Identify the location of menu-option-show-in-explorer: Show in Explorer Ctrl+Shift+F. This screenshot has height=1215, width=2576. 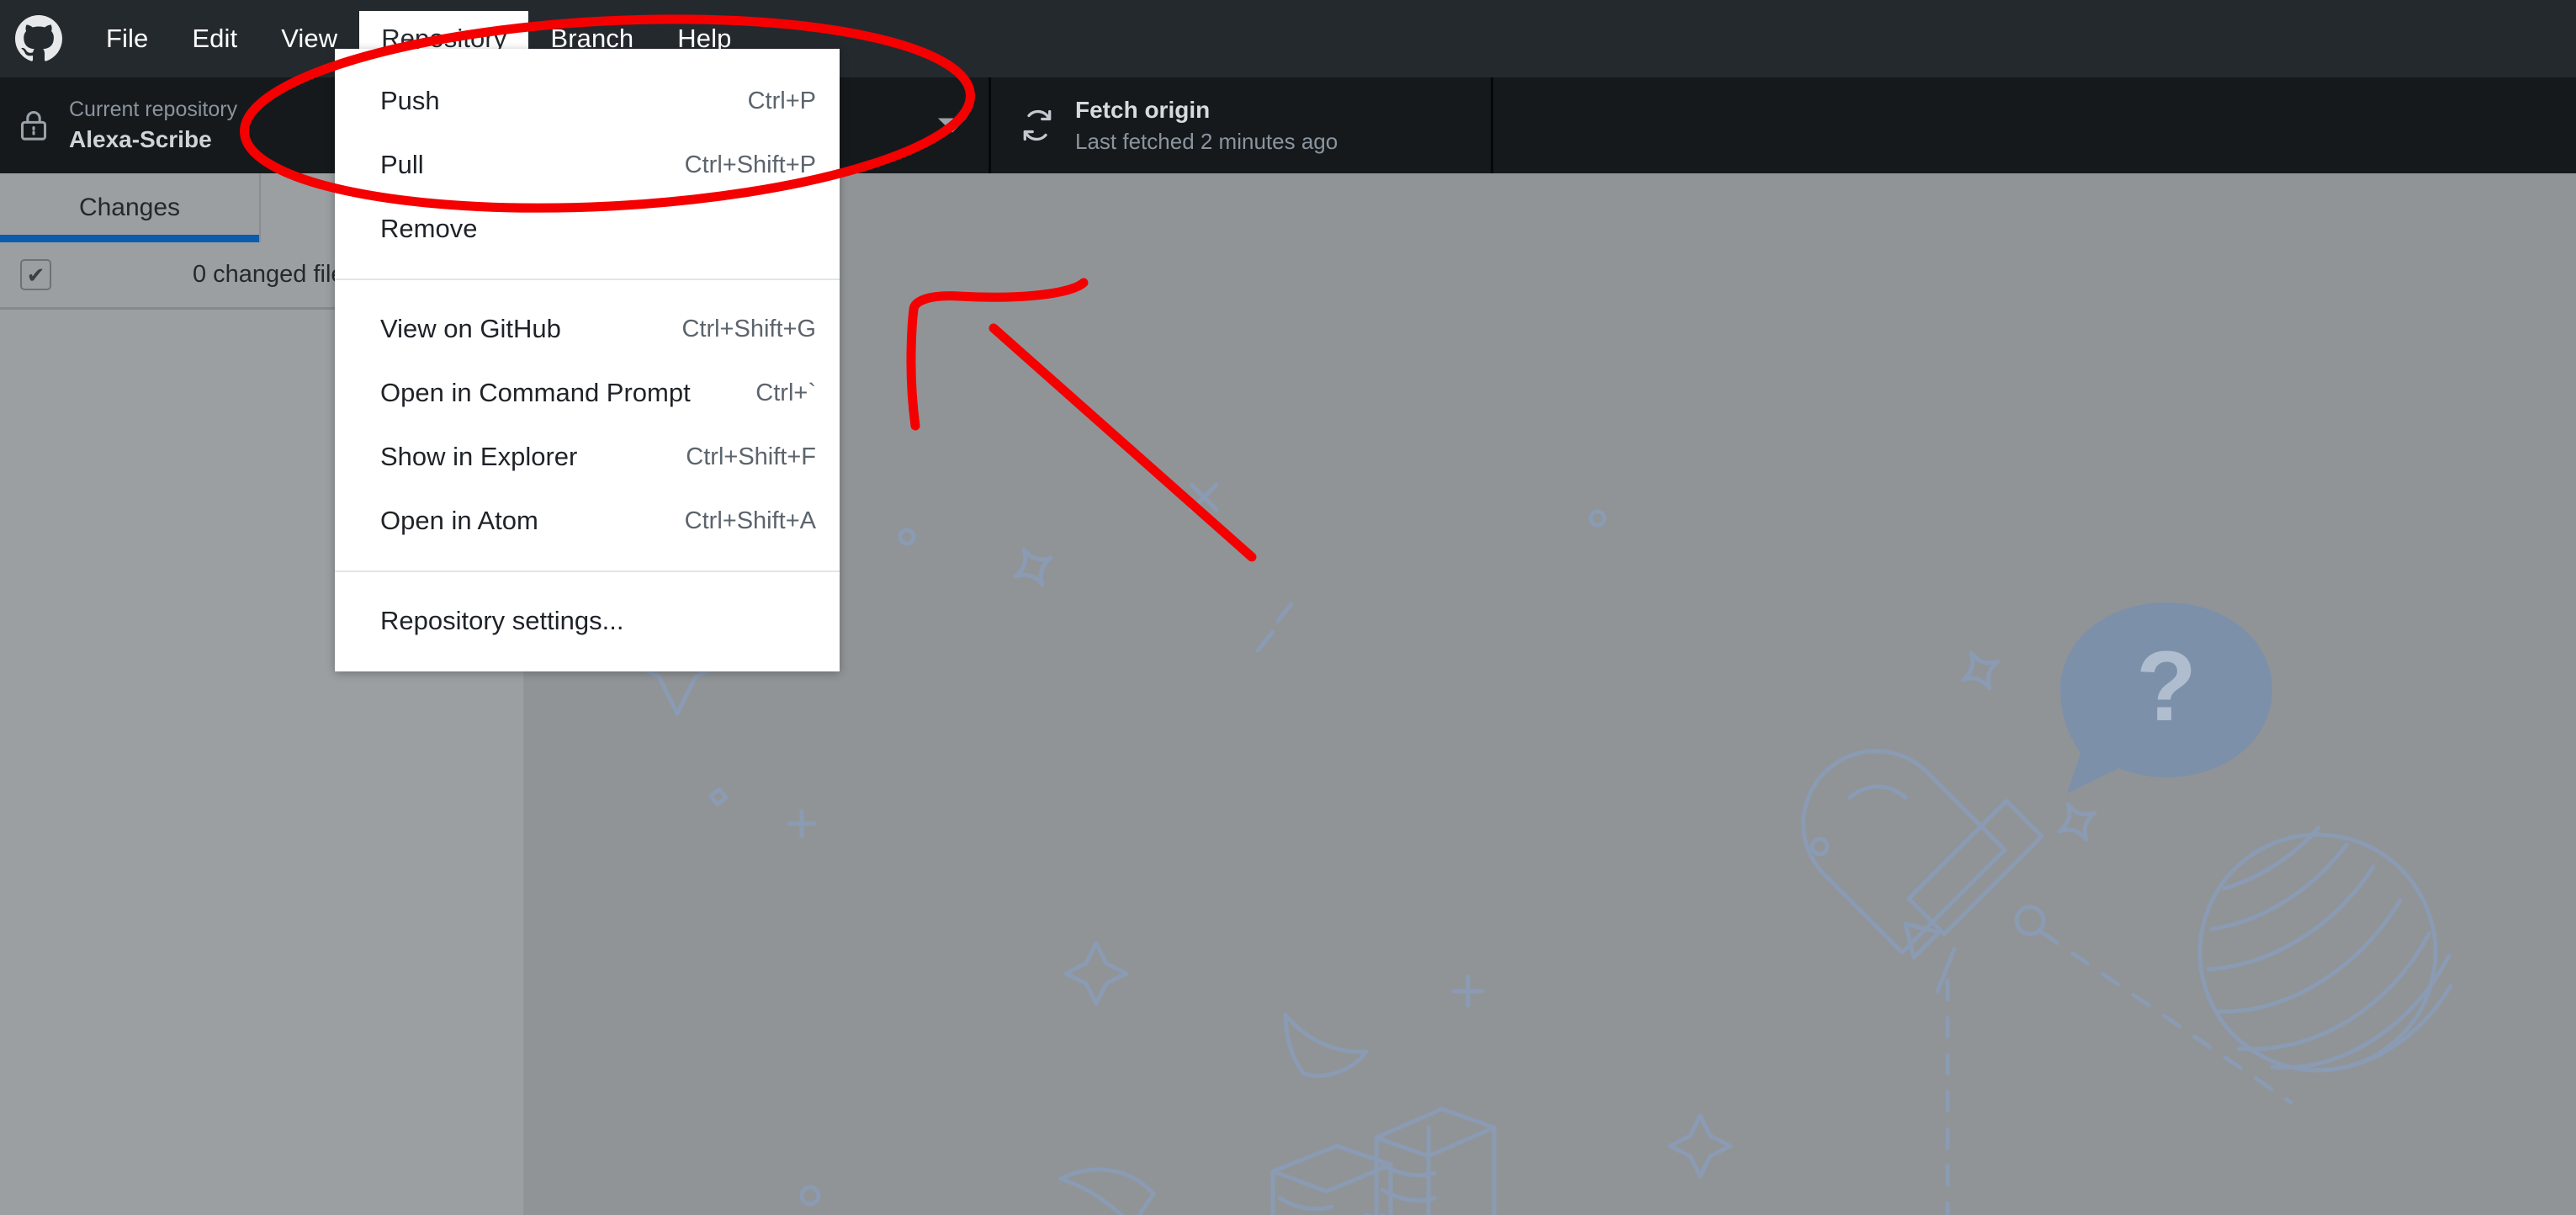
(587, 457).